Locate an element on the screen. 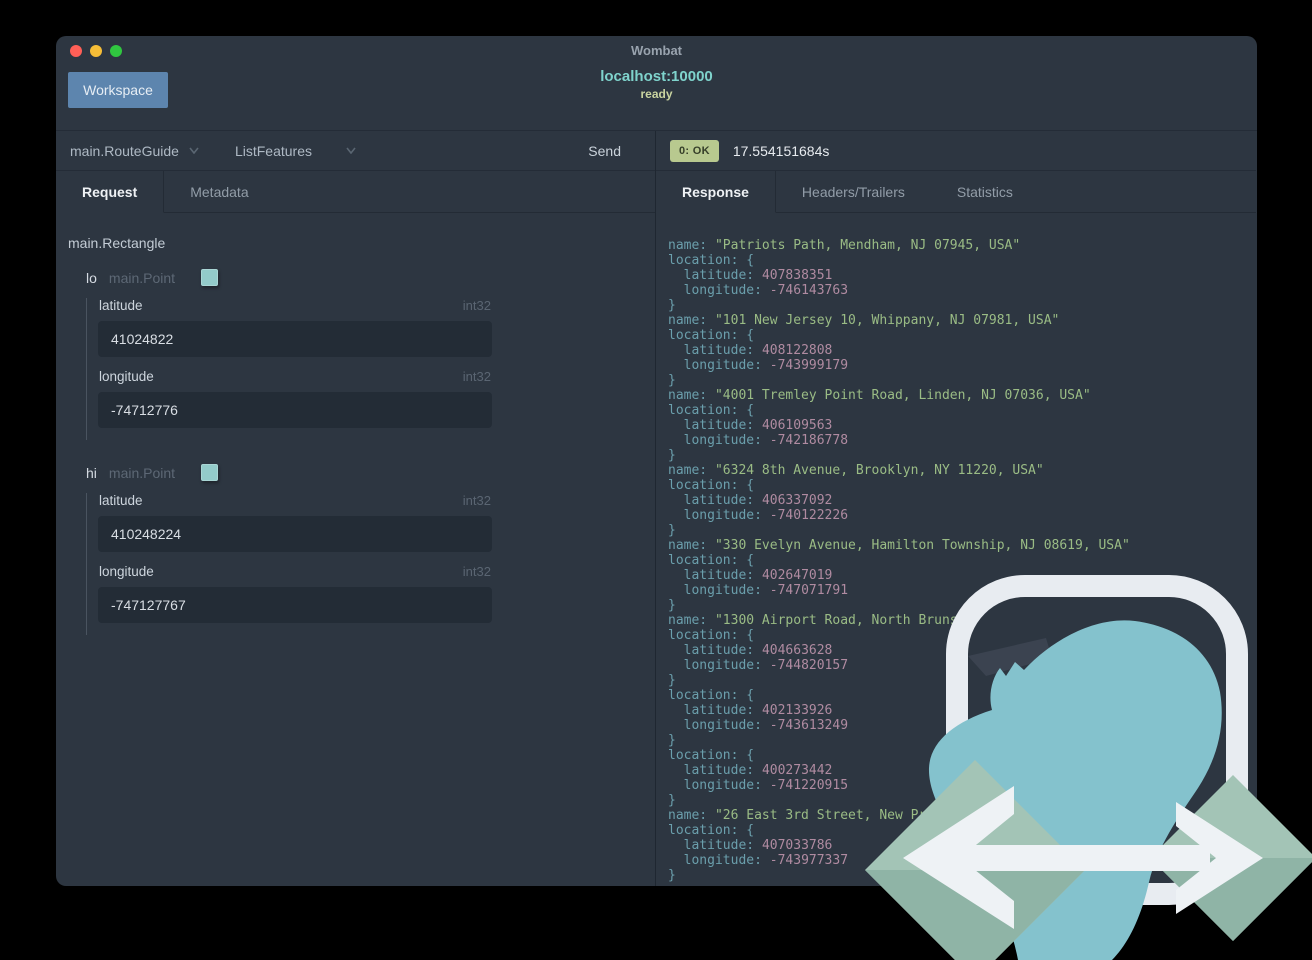 This screenshot has height=960, width=1312. window-title: Wombat is located at coordinates (656, 50).